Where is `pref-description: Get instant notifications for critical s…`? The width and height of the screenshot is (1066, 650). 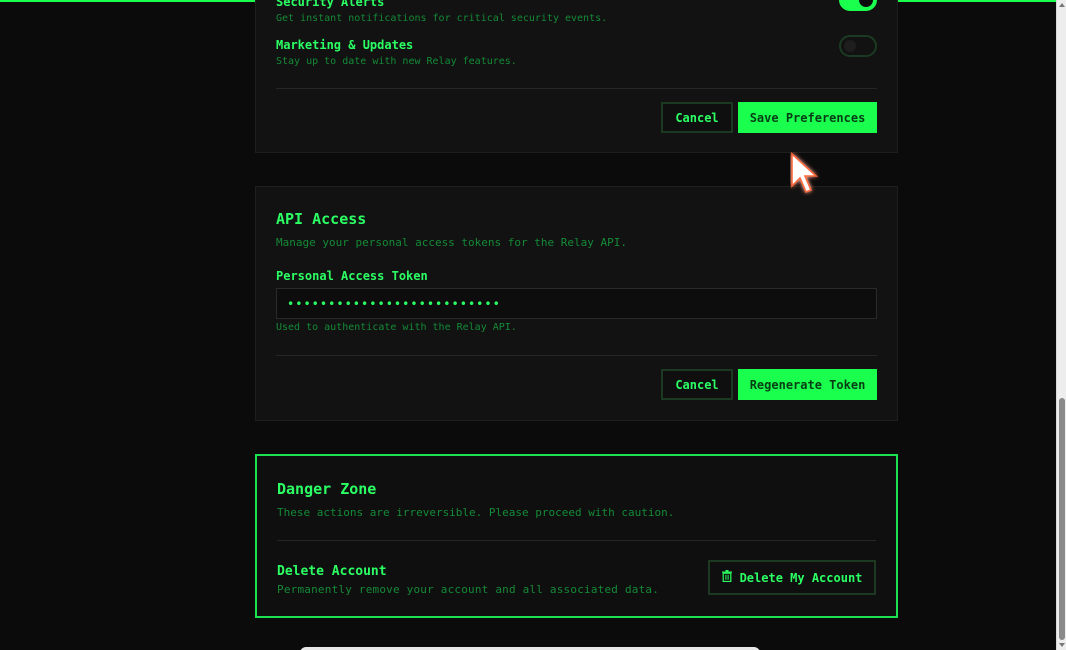
pref-description: Get instant notifications for critical s… is located at coordinates (442, 18).